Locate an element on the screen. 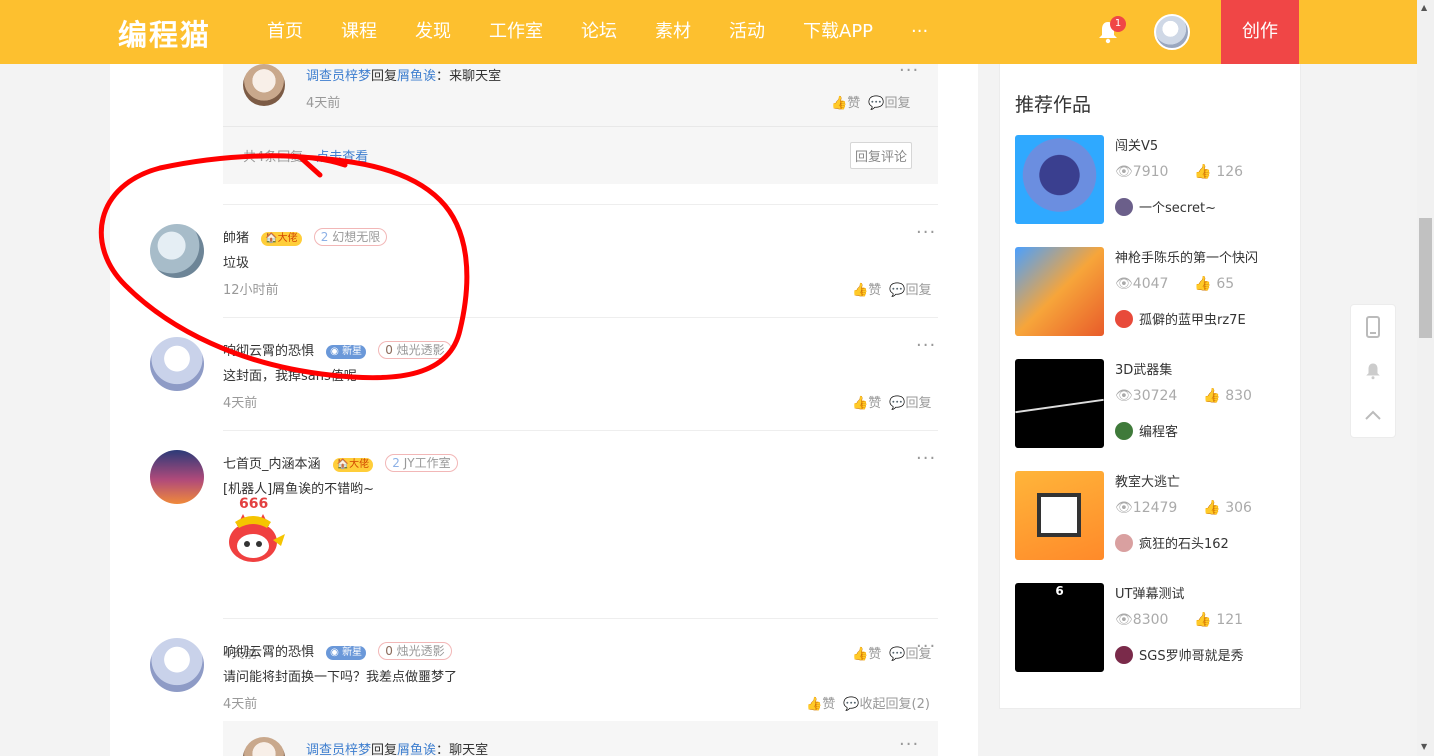  nav-discover: 发现 is located at coordinates (433, 32).